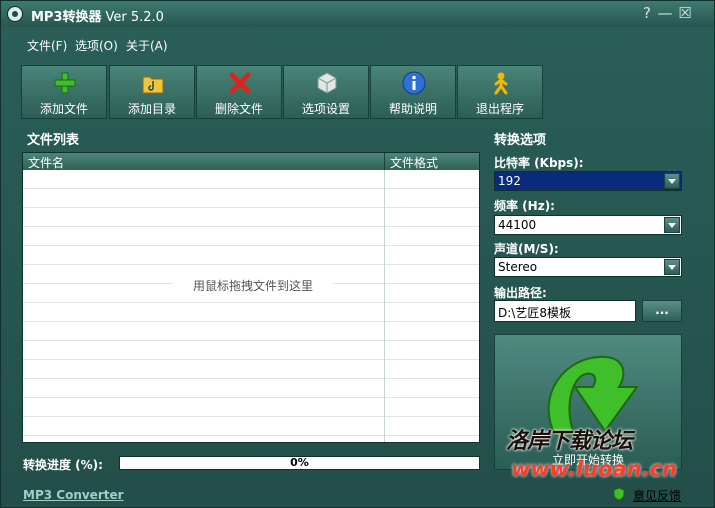 The height and width of the screenshot is (508, 715). What do you see at coordinates (46, 162) in the screenshot?
I see `column-filename: 文件名` at bounding box center [46, 162].